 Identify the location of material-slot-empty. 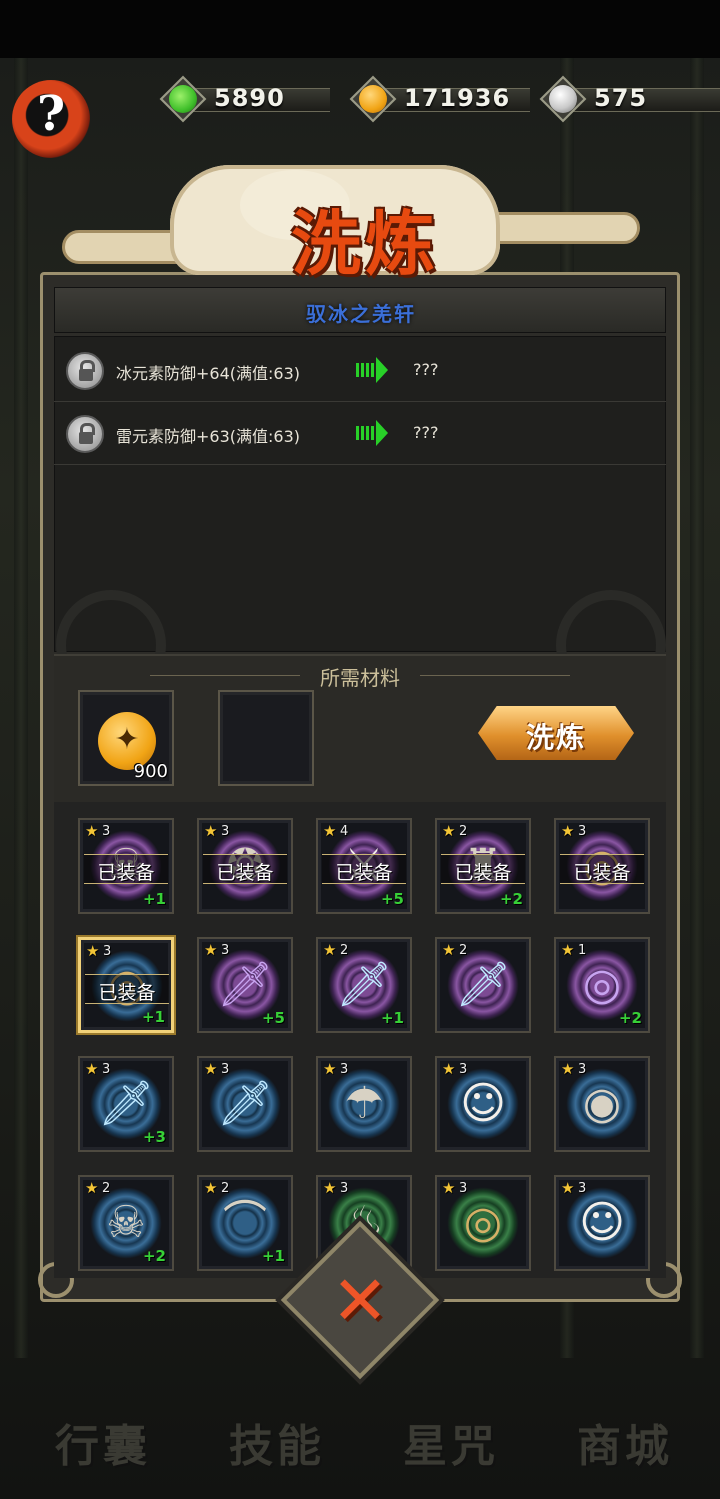
(266, 738).